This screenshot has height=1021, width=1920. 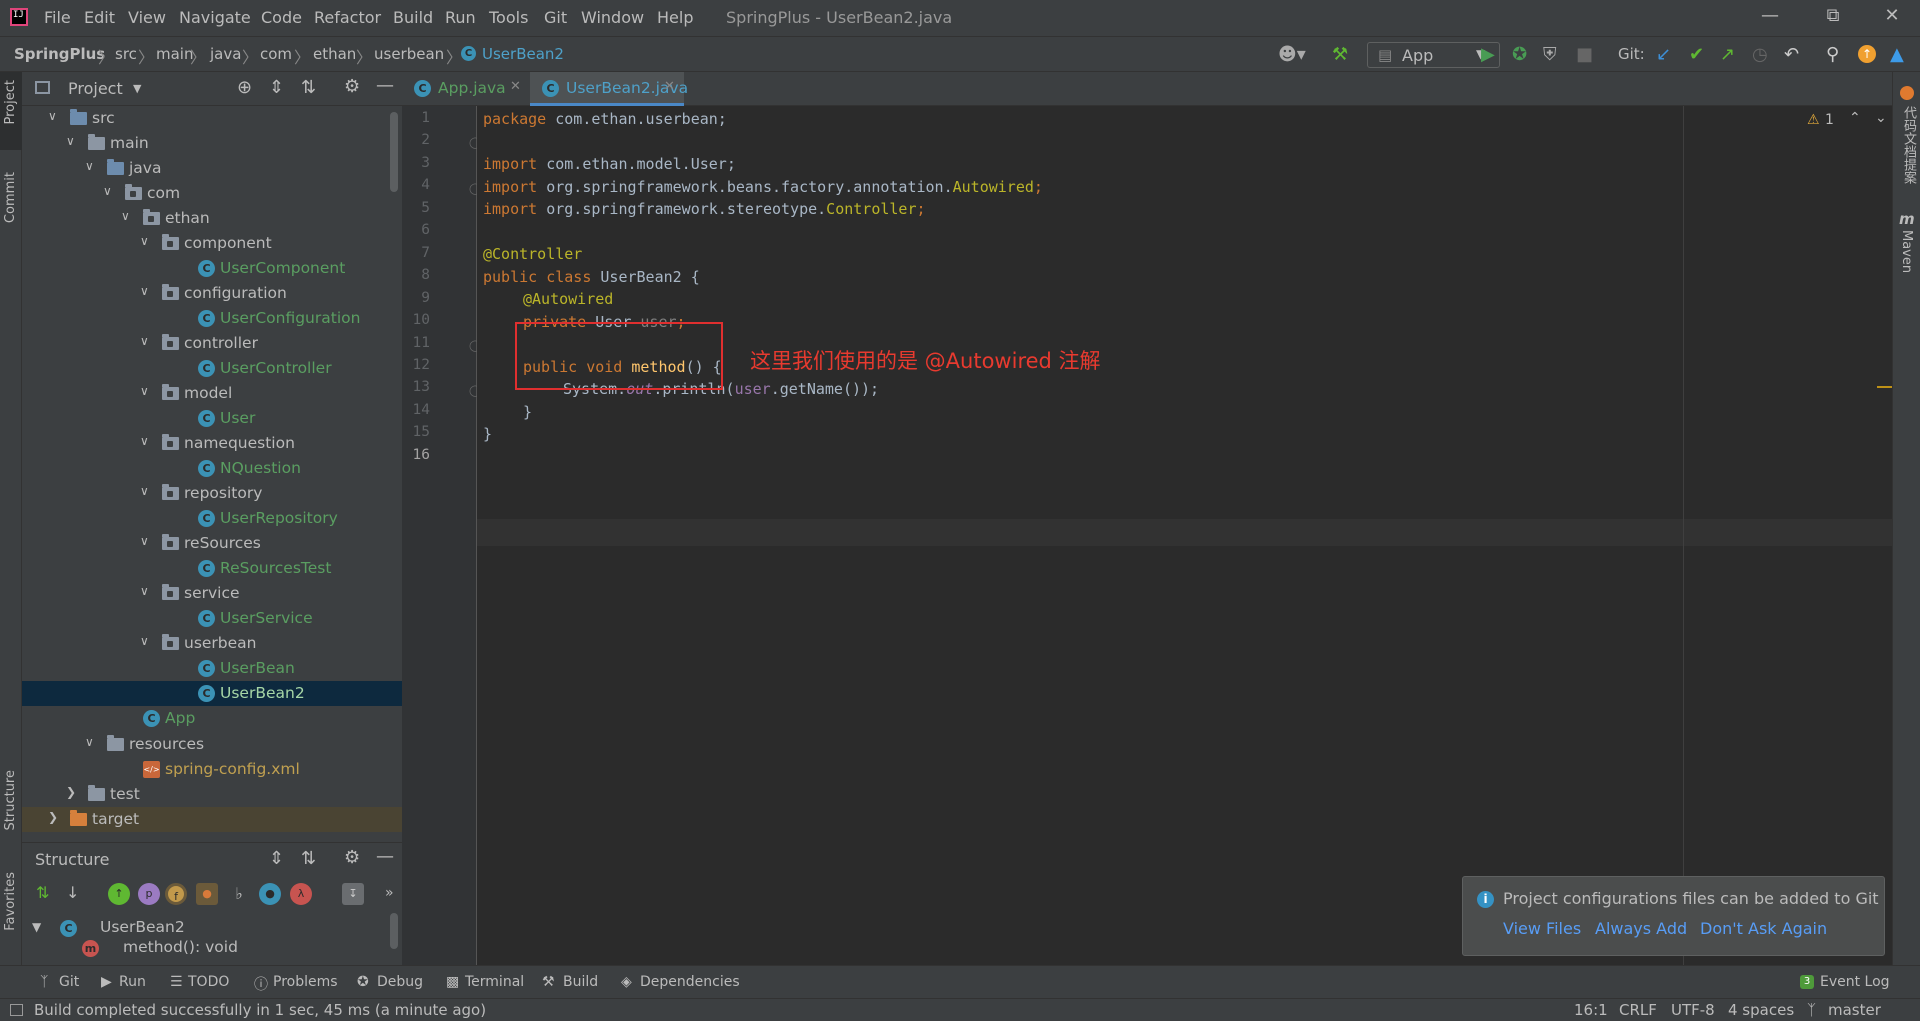 What do you see at coordinates (1813, 120) in the screenshot?
I see `warning-icon: ⚠` at bounding box center [1813, 120].